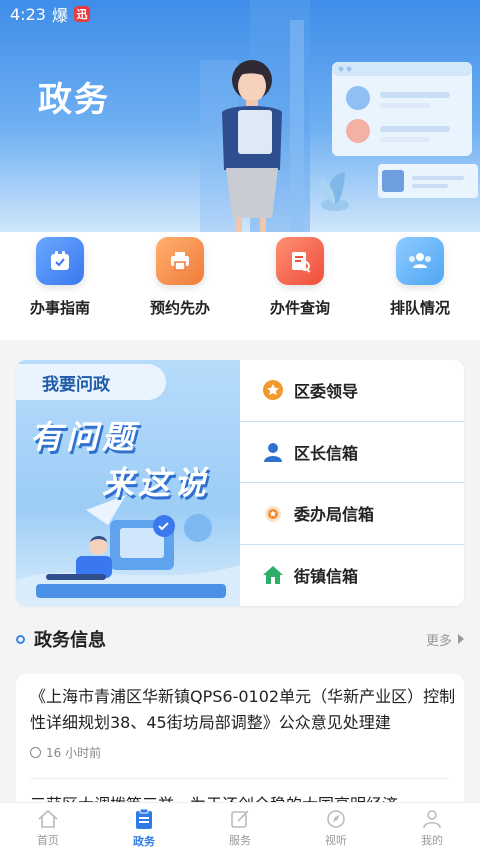  Describe the element at coordinates (74, 753) in the screenshot. I see `news-time-label: 16 小时前` at that location.